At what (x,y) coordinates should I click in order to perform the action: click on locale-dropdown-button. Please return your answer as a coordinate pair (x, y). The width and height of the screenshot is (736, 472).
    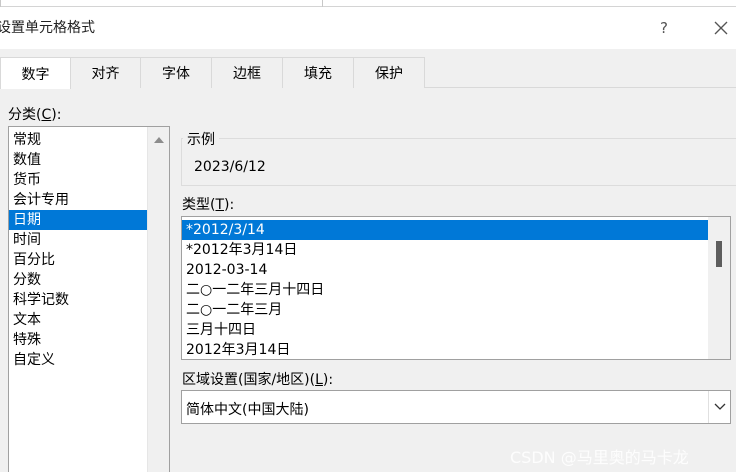
    Looking at the image, I should click on (719, 407).